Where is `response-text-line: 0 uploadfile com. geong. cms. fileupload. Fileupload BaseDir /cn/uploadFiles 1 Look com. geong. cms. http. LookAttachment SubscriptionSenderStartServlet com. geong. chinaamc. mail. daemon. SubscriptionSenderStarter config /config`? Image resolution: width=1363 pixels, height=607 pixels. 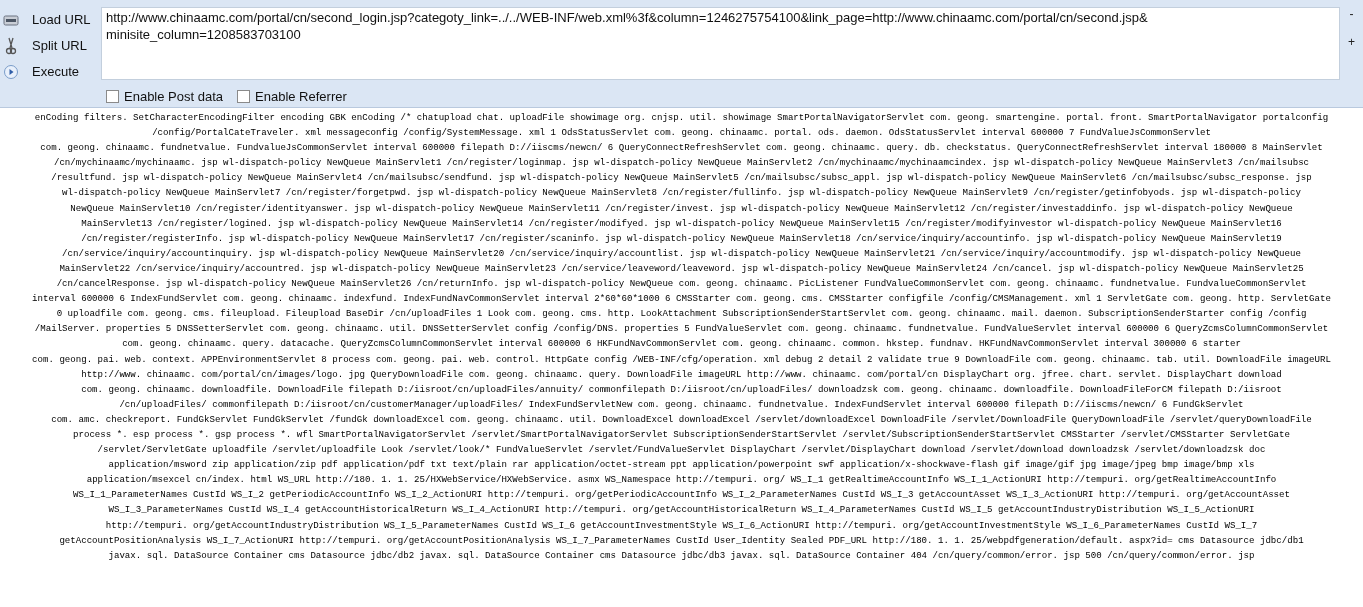 response-text-line: 0 uploadfile com. geong. cms. fileupload. Fileupload BaseDir /cn/uploadFiles 1 Look com. geong. cms. http. LookAttachment SubscriptionSenderStartServlet com. geong. chinaamc. mail. daemon. SubscriptionSenderStarter config /config is located at coordinates (681, 314).